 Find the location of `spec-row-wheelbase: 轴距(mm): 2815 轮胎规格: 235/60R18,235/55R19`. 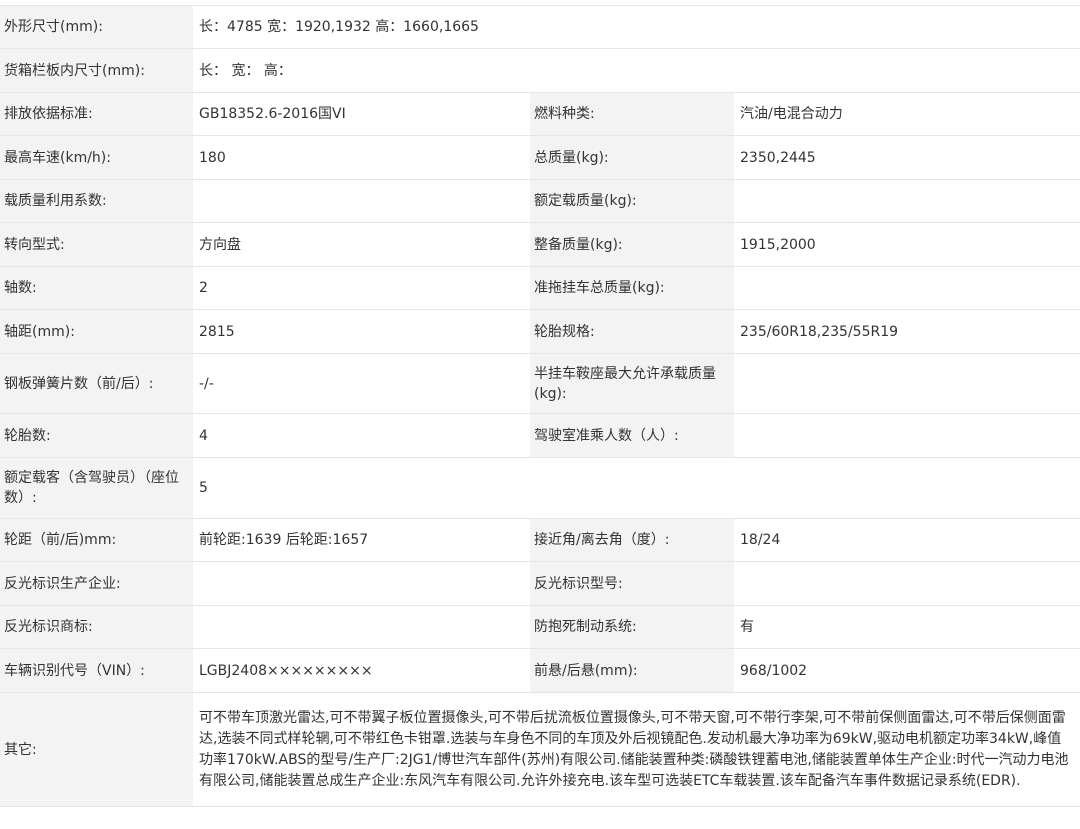

spec-row-wheelbase: 轴距(mm): 2815 轮胎规格: 235/60R18,235/55R19 is located at coordinates (540, 331).